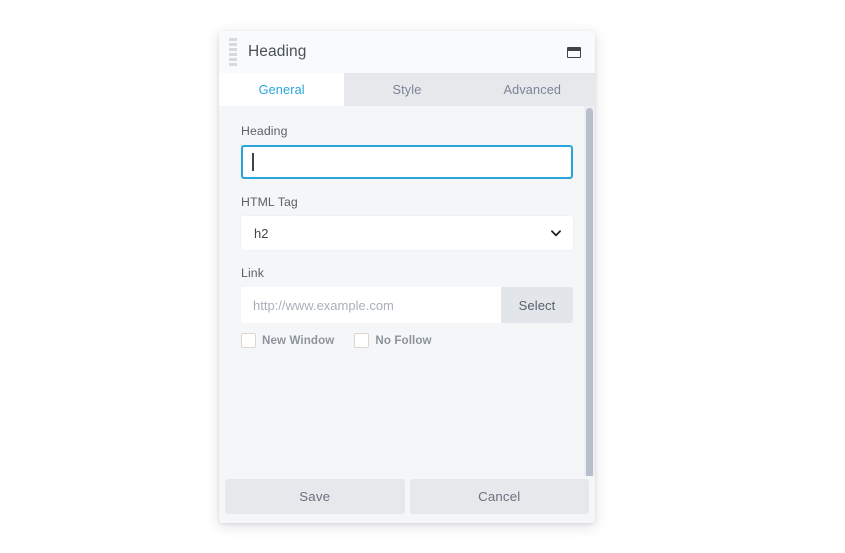 Image resolution: width=845 pixels, height=553 pixels. Describe the element at coordinates (252, 273) in the screenshot. I see `link-field-label: Link` at that location.